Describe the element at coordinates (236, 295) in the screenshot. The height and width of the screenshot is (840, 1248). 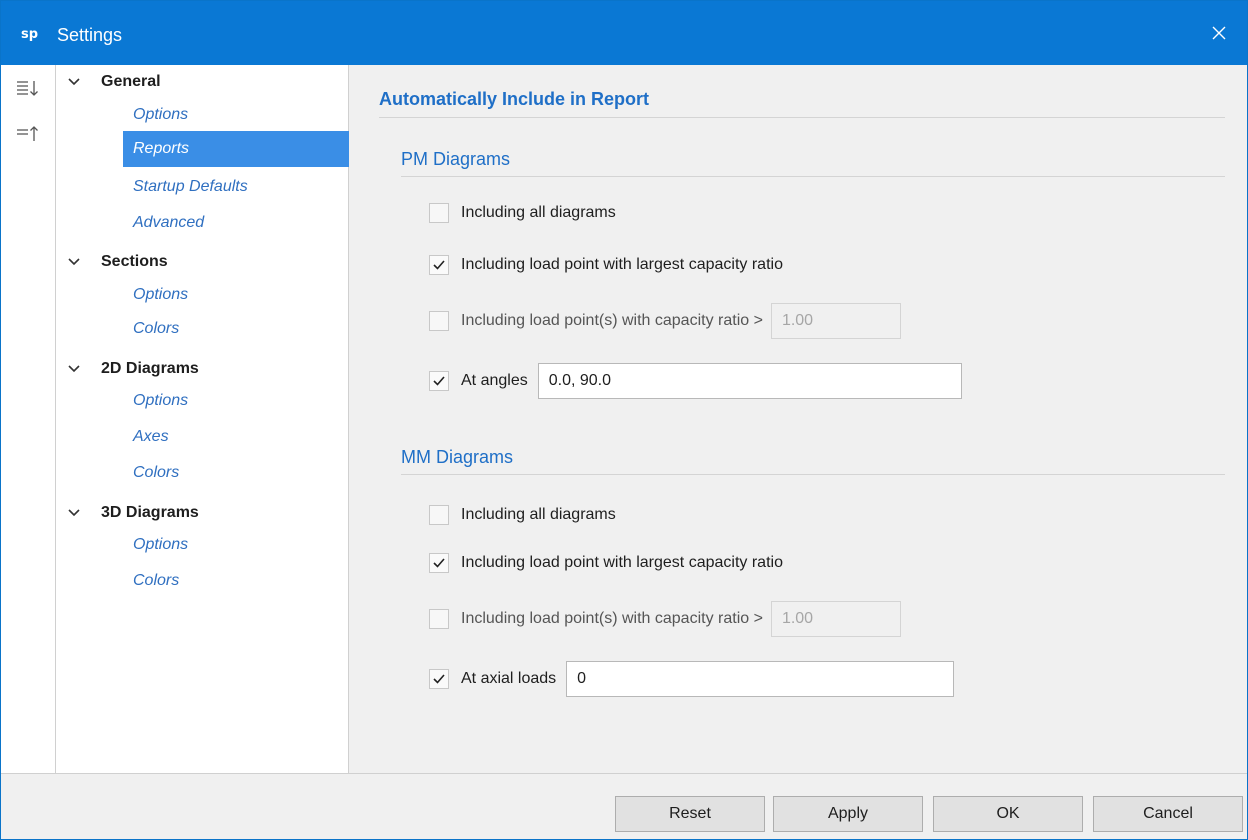
I see `tree-item-sections-options: Options` at that location.